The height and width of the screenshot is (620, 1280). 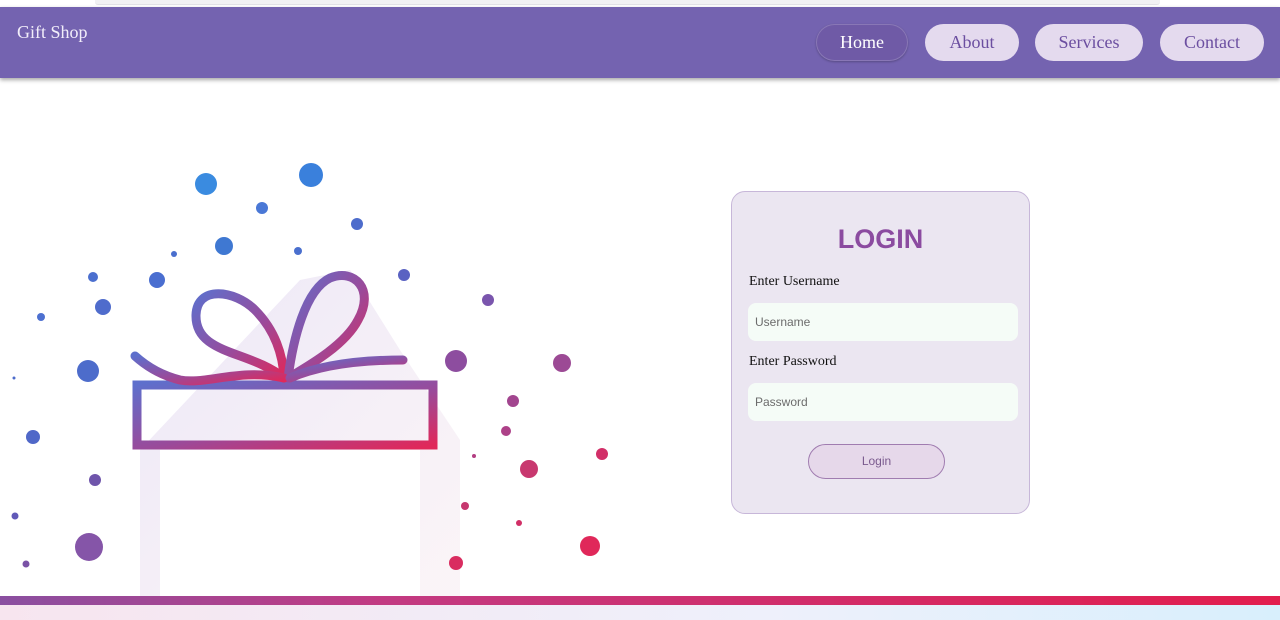 What do you see at coordinates (1212, 42) in the screenshot?
I see `nav-contact-button: Contact` at bounding box center [1212, 42].